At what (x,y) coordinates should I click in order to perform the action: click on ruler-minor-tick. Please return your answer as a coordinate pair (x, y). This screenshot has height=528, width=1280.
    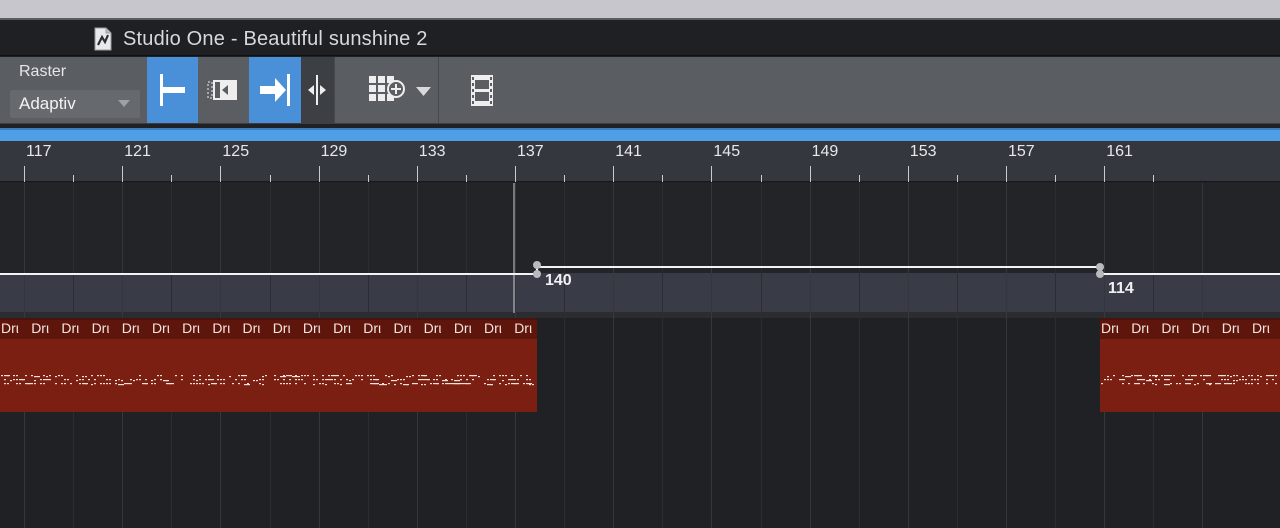
    Looking at the image, I should click on (663, 178).